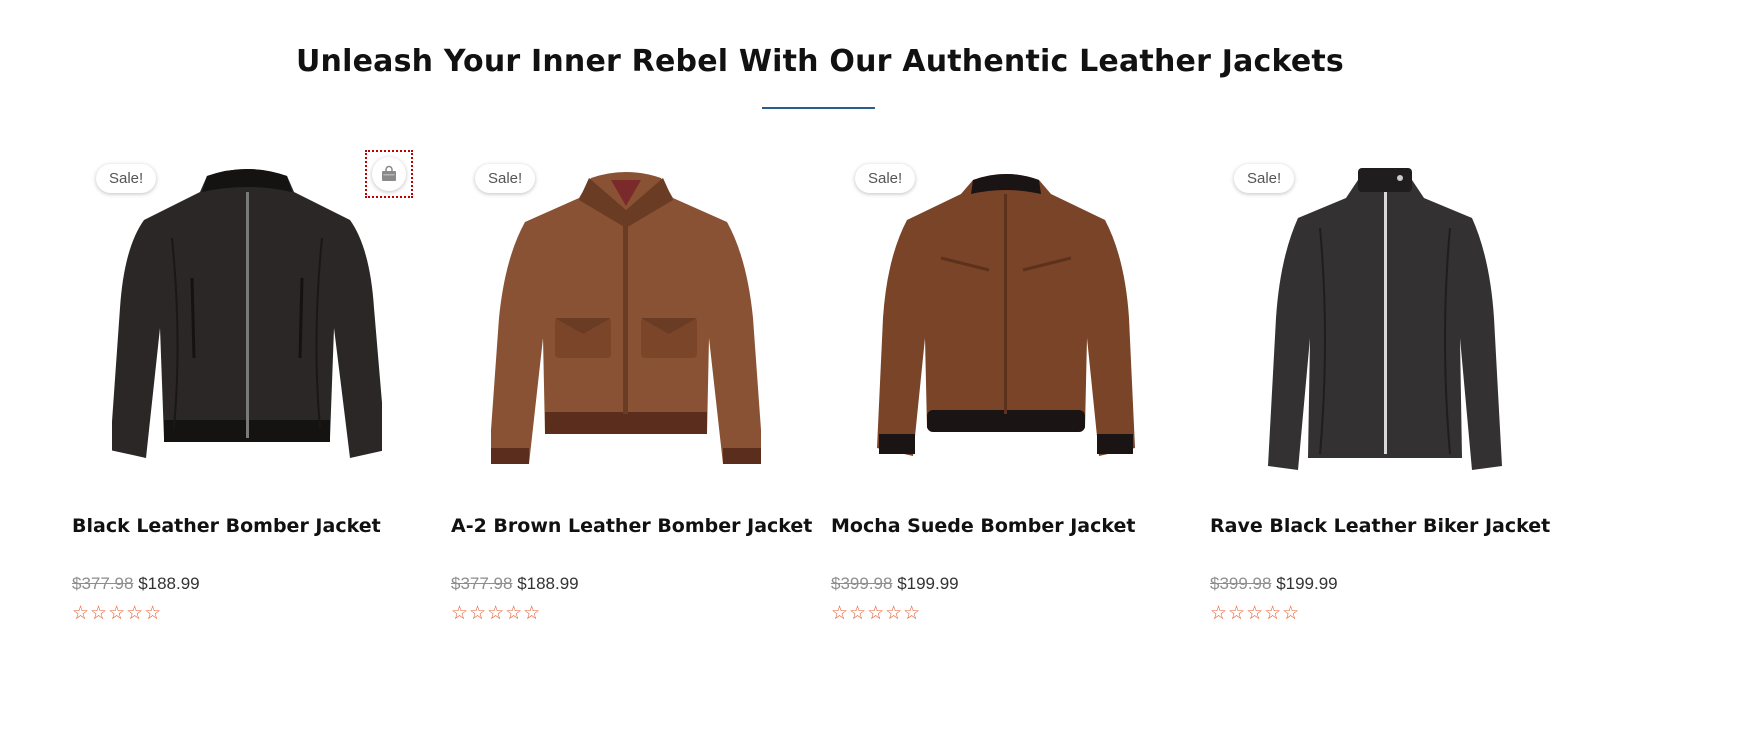 Image resolution: width=1743 pixels, height=748 pixels. Describe the element at coordinates (247, 318) in the screenshot. I see `black-bomber-jacket-image` at that location.